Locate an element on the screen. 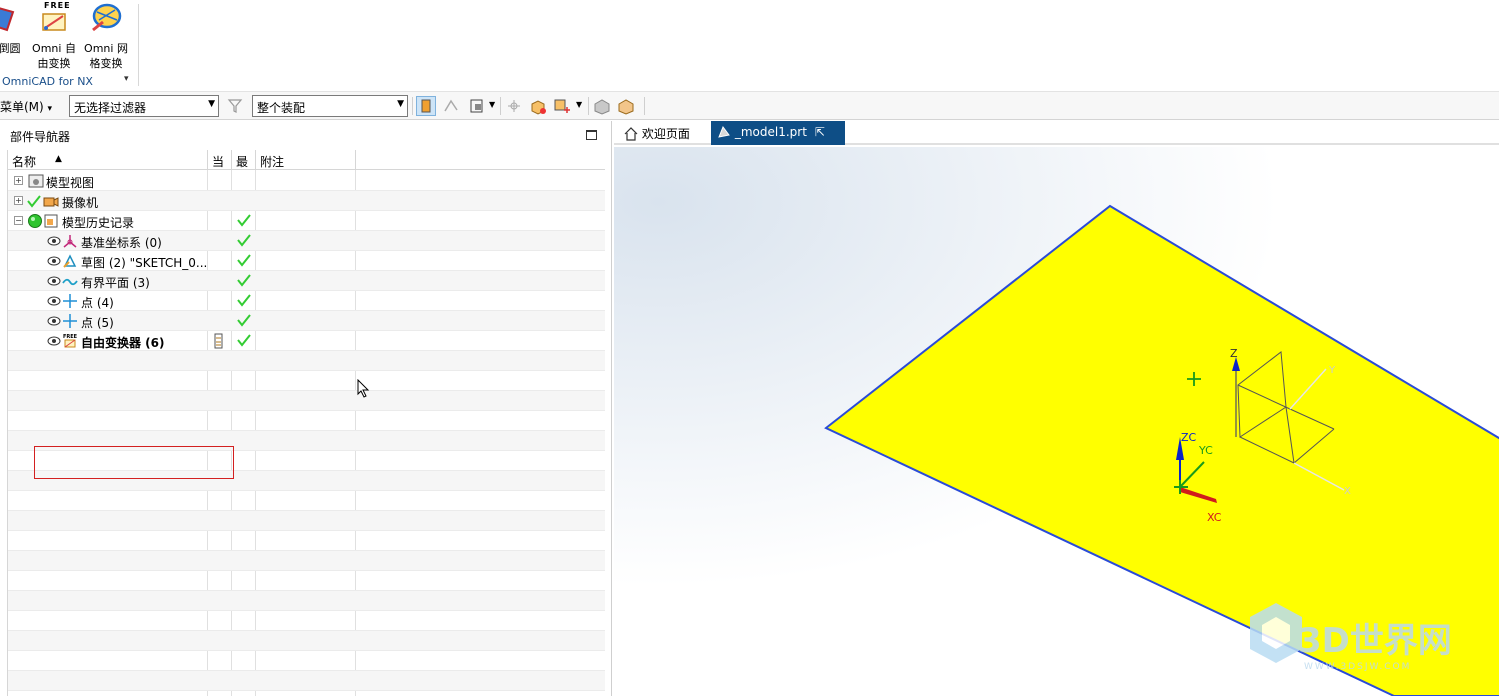 This screenshot has height=696, width=1499. column-header-latest: 最 is located at coordinates (244, 160).